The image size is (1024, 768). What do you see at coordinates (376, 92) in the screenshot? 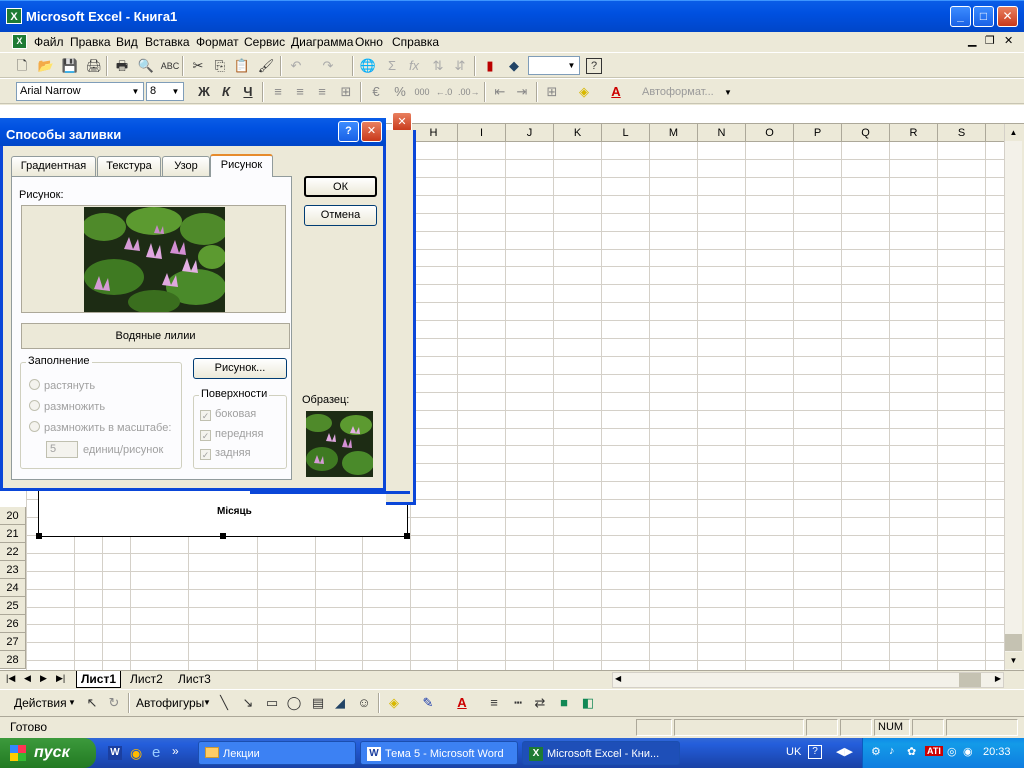
I see `currency-icon: €` at bounding box center [376, 92].